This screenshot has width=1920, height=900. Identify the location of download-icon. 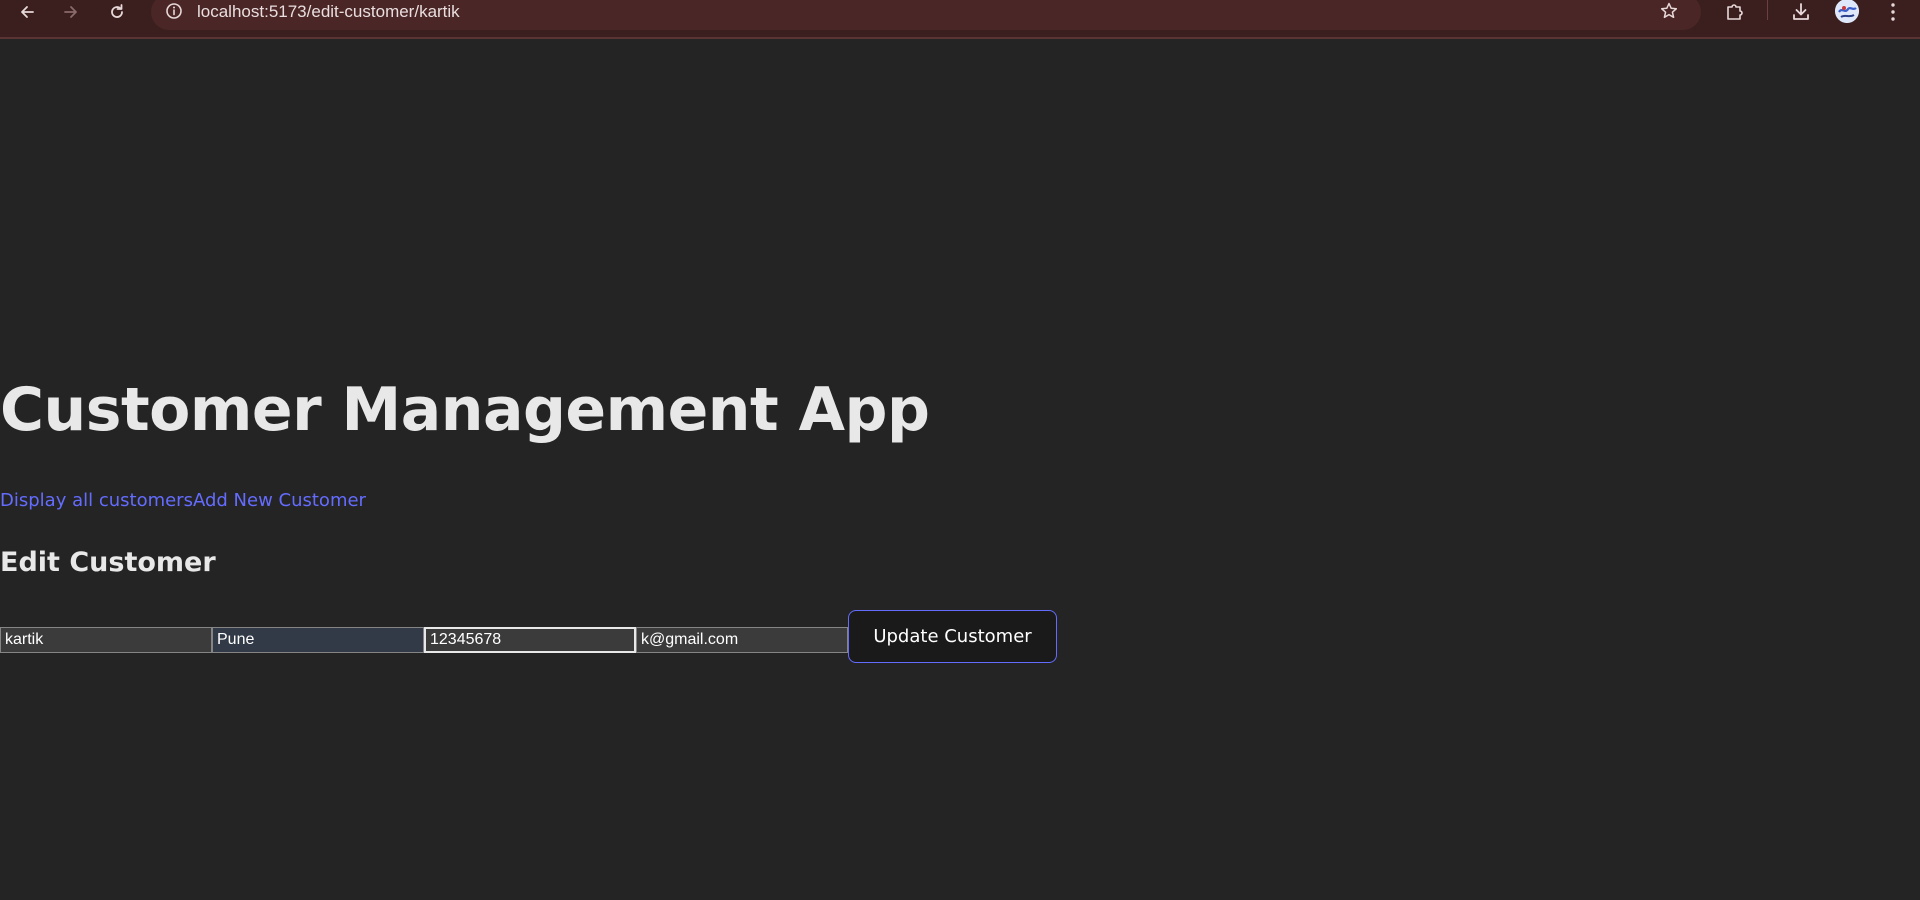
(1801, 11).